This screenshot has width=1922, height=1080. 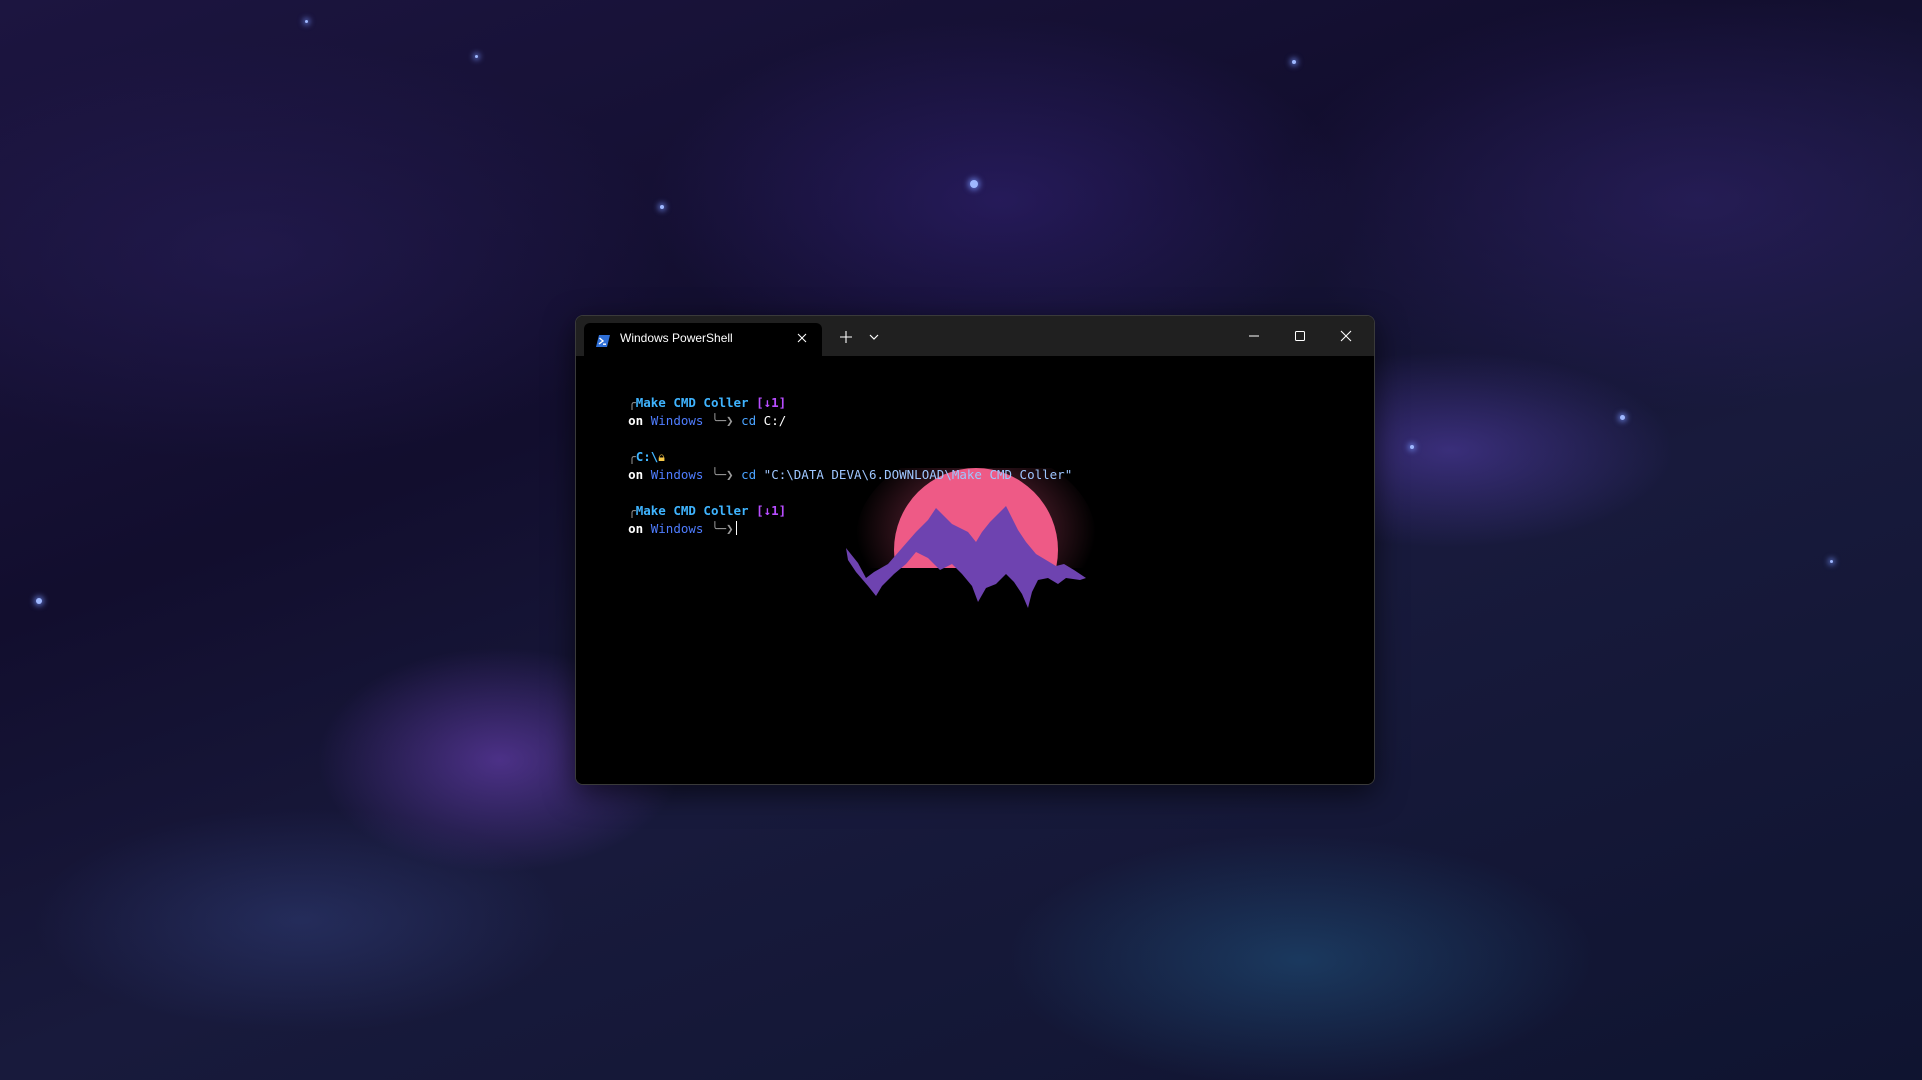 I want to click on close-icon, so click(x=1346, y=336).